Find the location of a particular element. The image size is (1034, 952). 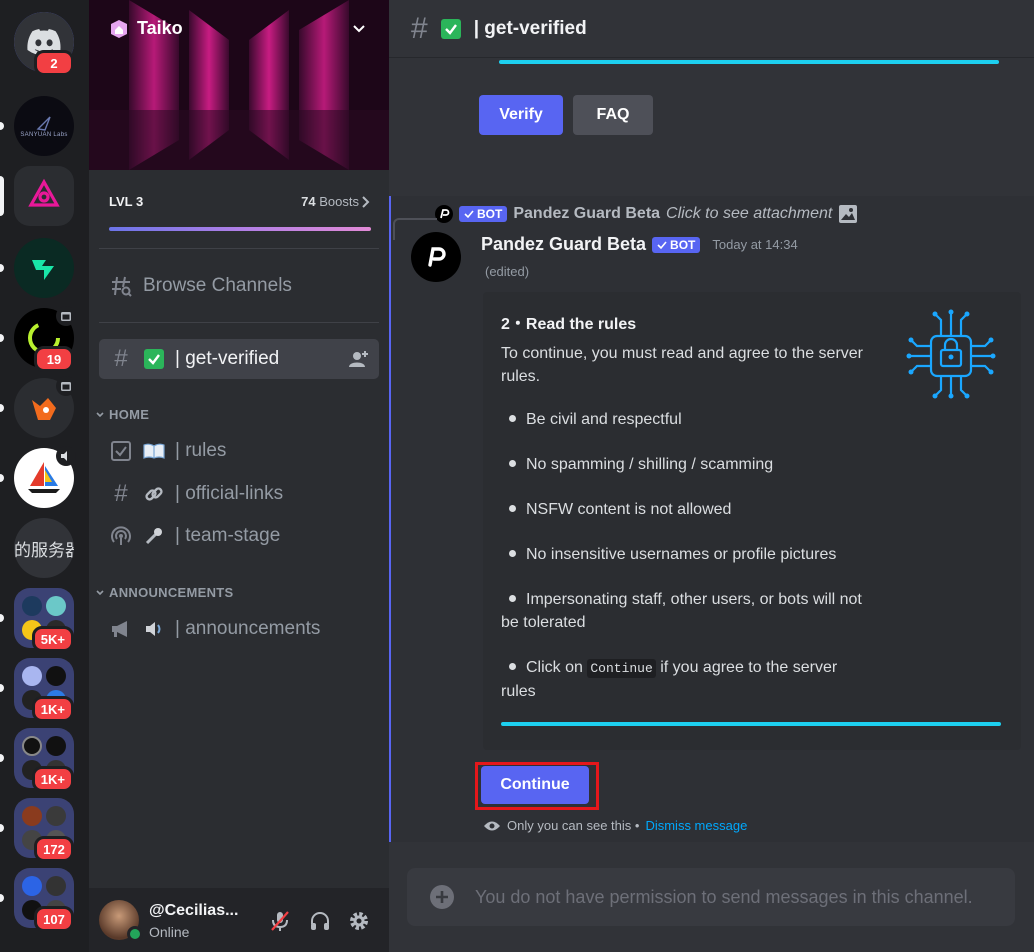

reply-author: Pandez Guard Beta is located at coordinates (587, 213).